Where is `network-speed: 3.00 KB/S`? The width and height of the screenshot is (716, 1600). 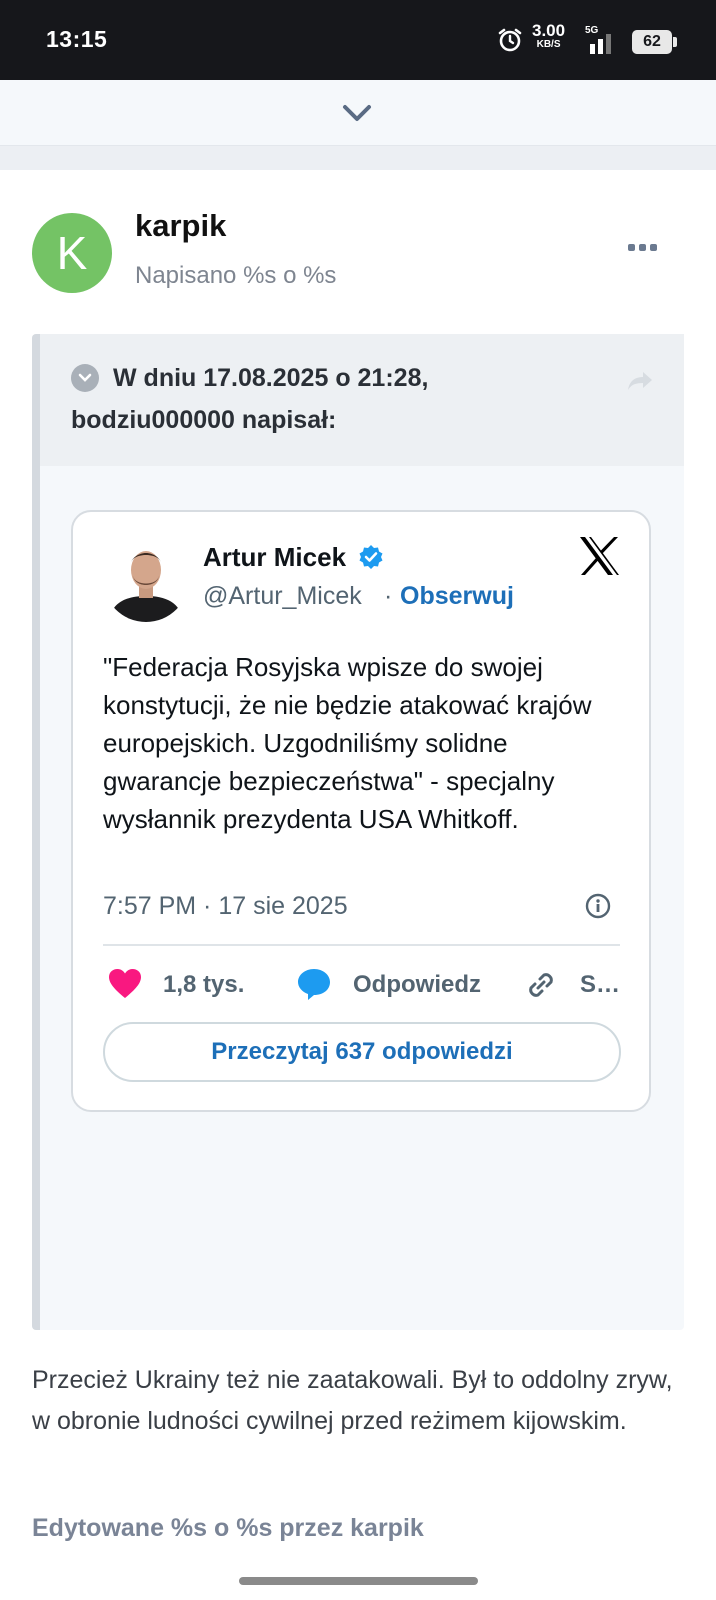 network-speed: 3.00 KB/S is located at coordinates (549, 35).